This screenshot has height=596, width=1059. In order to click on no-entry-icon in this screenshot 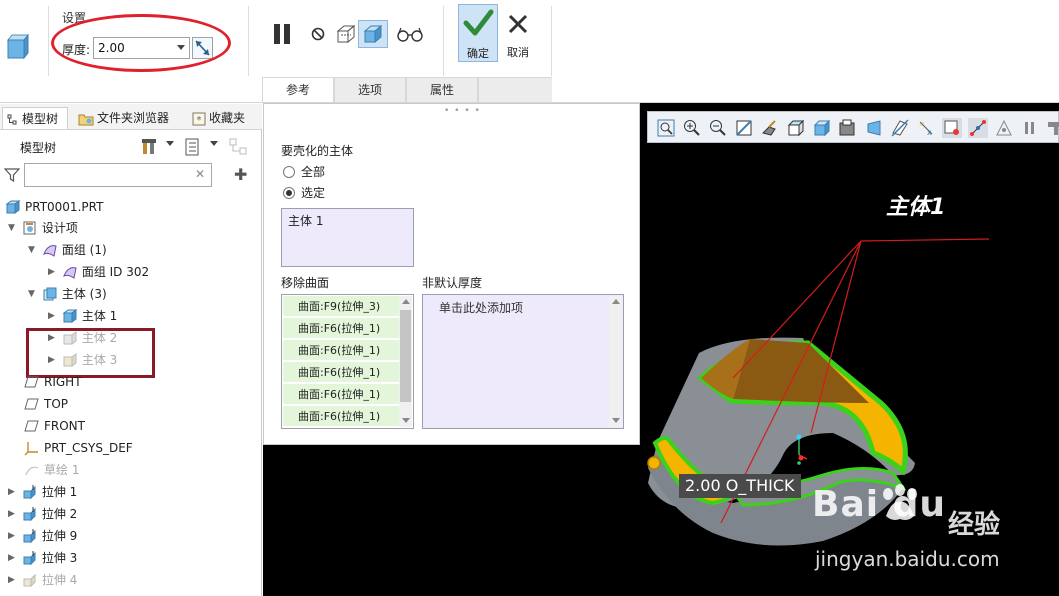, I will do `click(318, 34)`.